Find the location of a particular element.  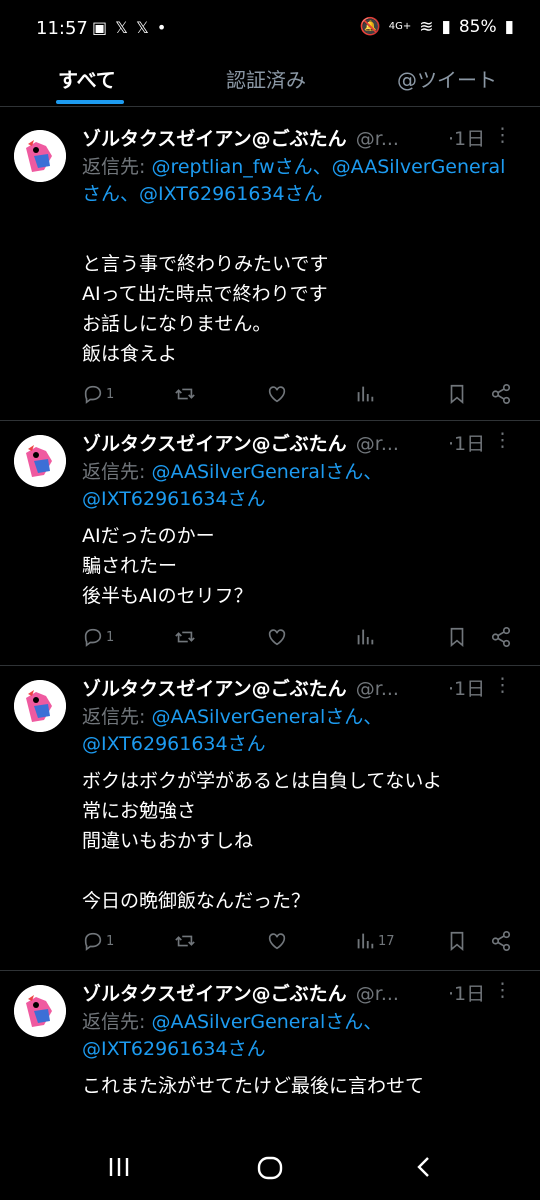

recents-icon is located at coordinates (119, 1170).